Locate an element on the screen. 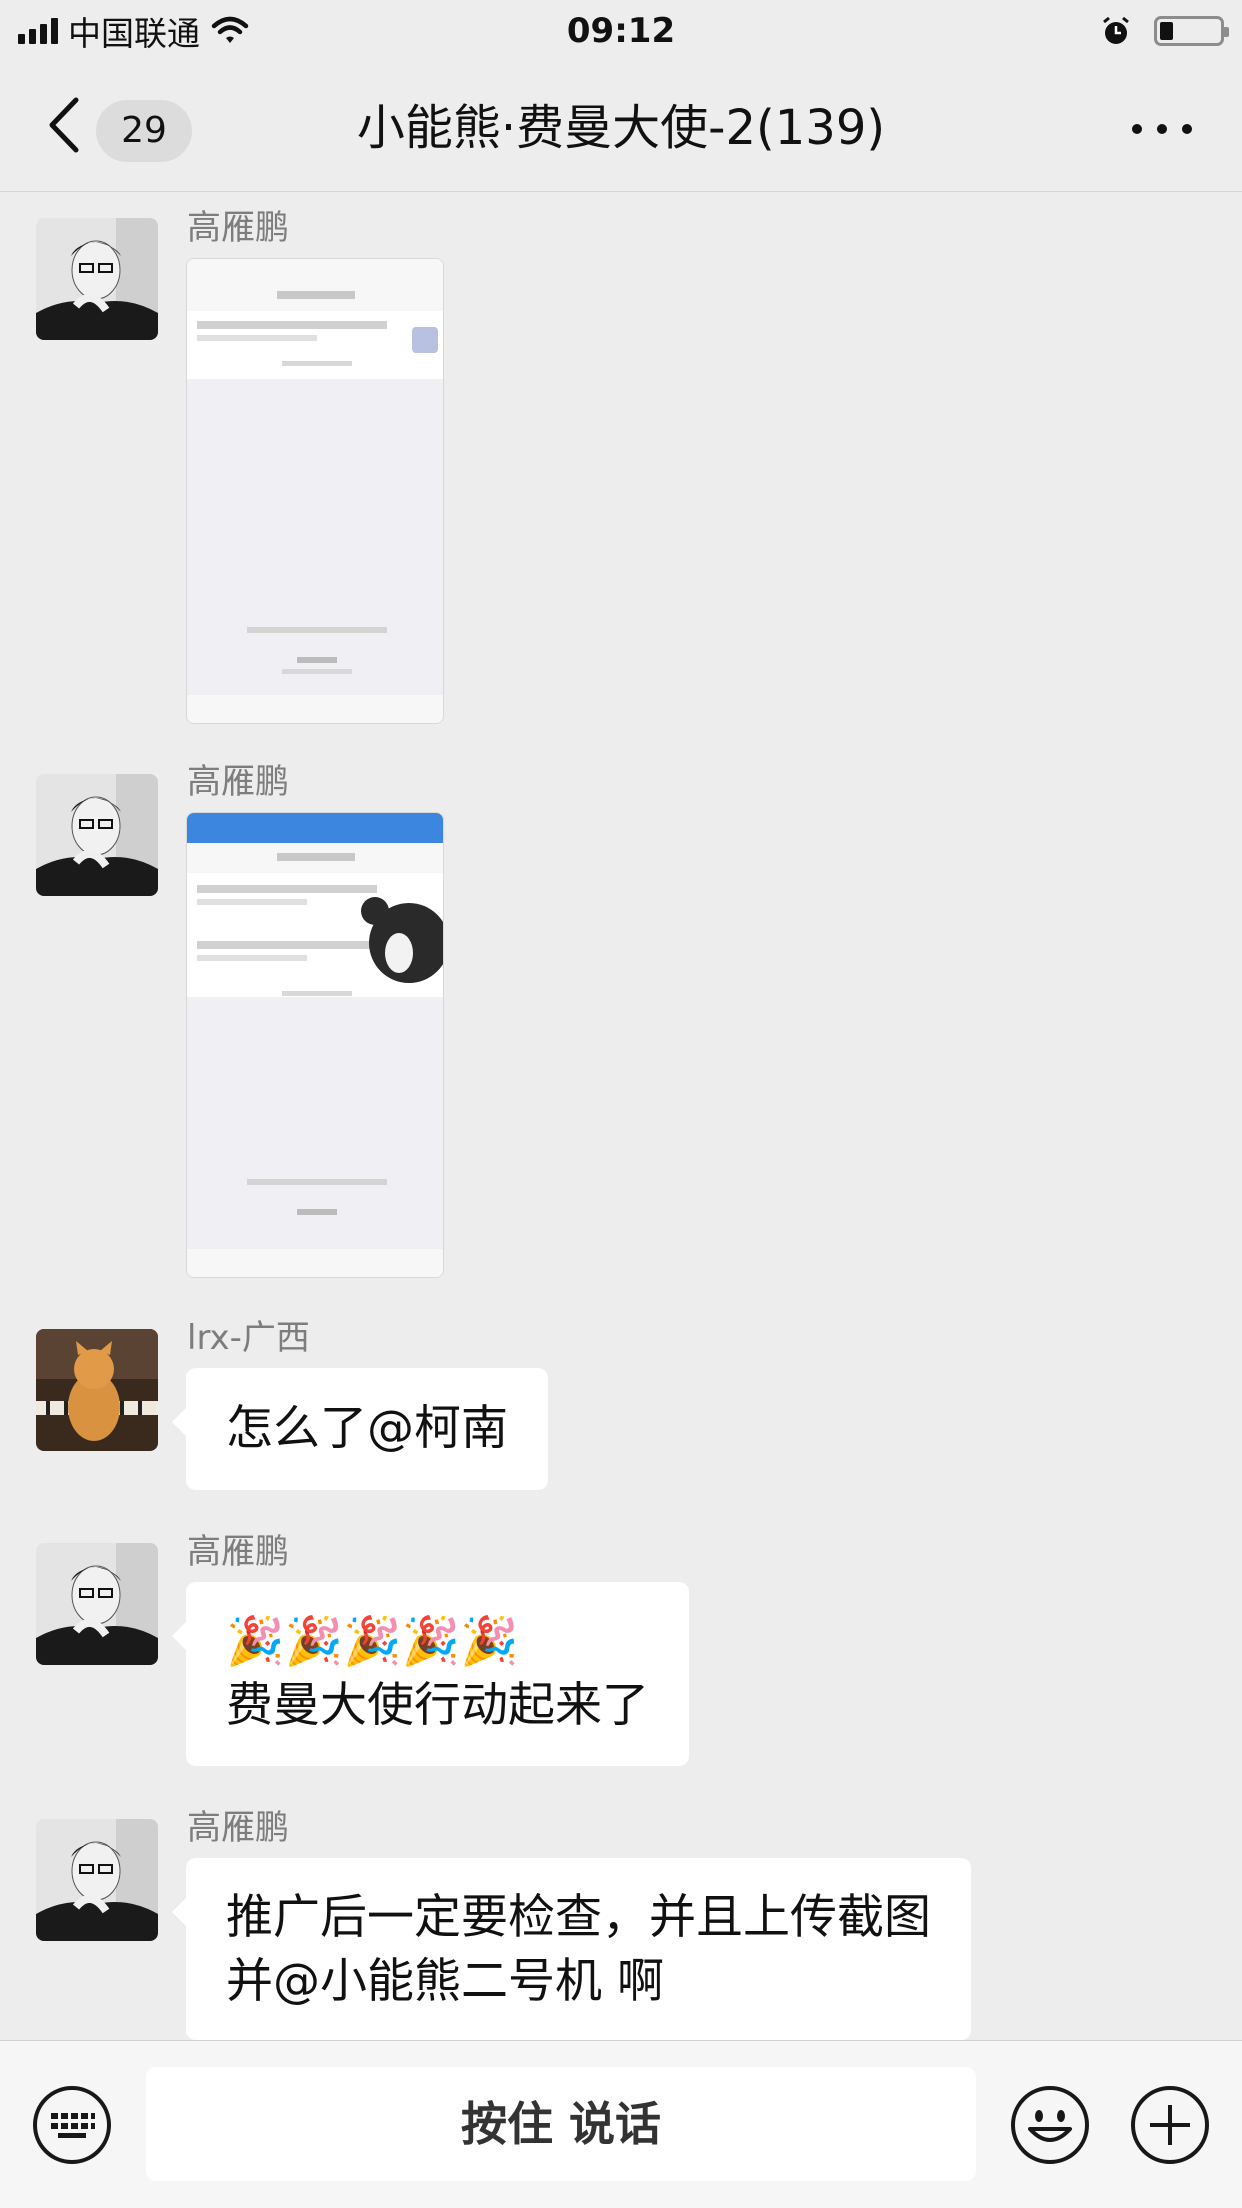  hold-to-talk-button: 按住 说话 is located at coordinates (561, 2124).